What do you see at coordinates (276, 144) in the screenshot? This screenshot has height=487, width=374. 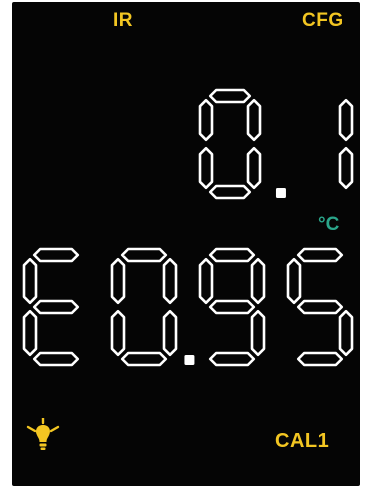 I see `temperature-readout` at bounding box center [276, 144].